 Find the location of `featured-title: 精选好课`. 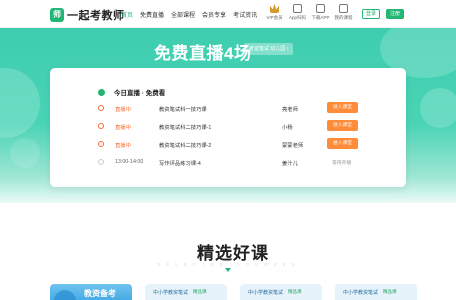

featured-title: 精选好课 is located at coordinates (233, 253).